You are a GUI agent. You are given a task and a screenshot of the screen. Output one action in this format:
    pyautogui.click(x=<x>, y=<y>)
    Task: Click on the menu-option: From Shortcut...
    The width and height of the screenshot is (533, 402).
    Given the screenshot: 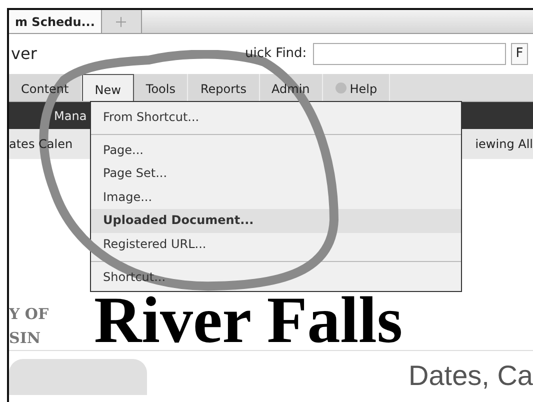 What is the action you would take?
    pyautogui.click(x=276, y=118)
    